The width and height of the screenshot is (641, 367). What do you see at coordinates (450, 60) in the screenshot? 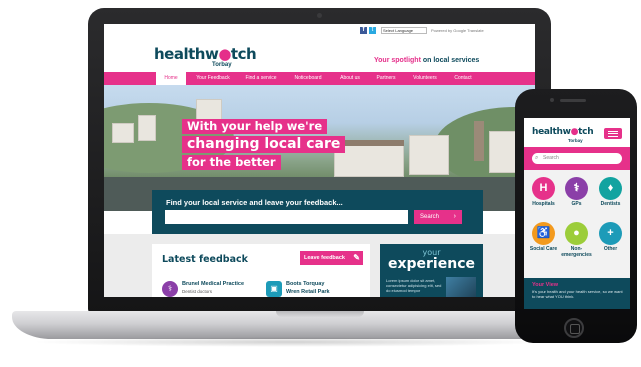
I see `tagline-rest: on local services` at bounding box center [450, 60].